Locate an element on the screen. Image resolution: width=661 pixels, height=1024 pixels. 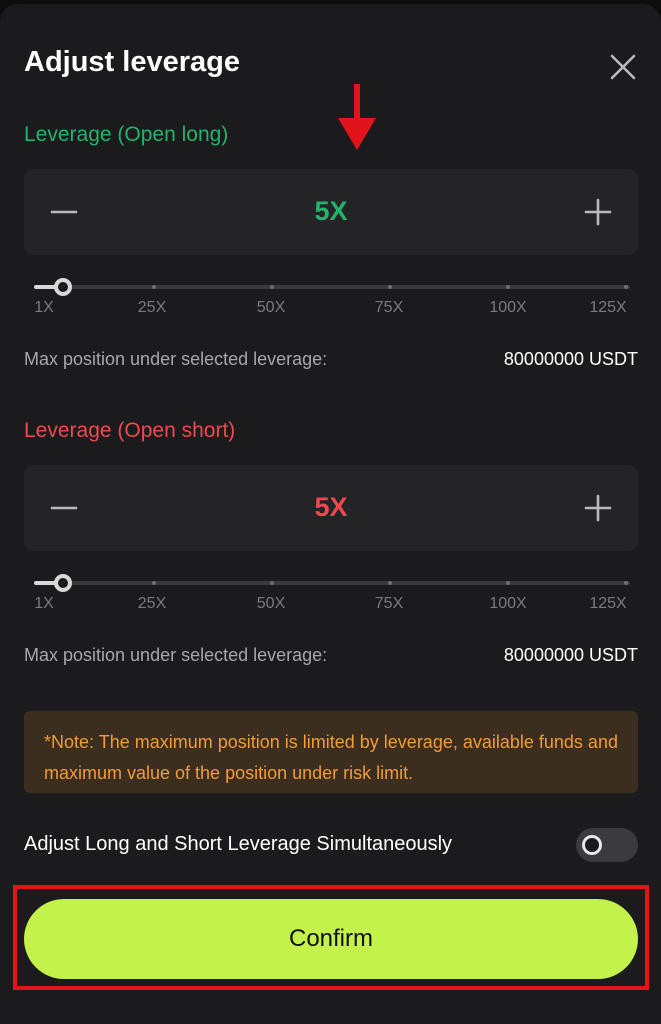
short-leverage-label: Leverage (Open short) is located at coordinates (130, 430).